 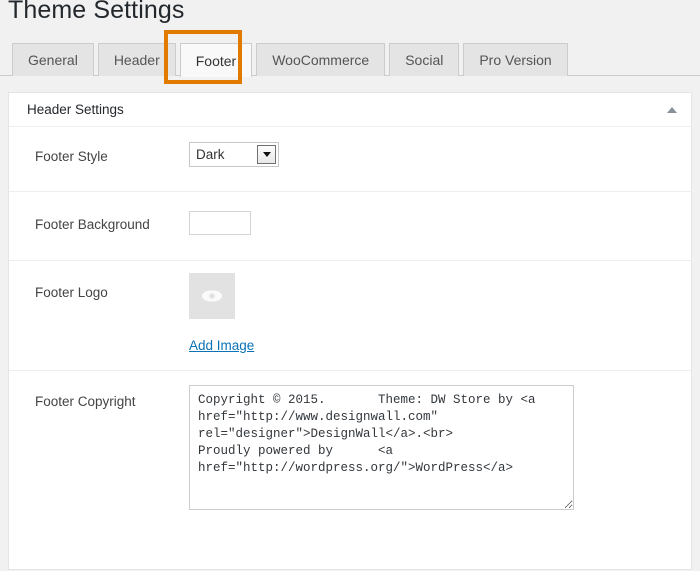 I want to click on add-image-link: Add Image, so click(x=221, y=345).